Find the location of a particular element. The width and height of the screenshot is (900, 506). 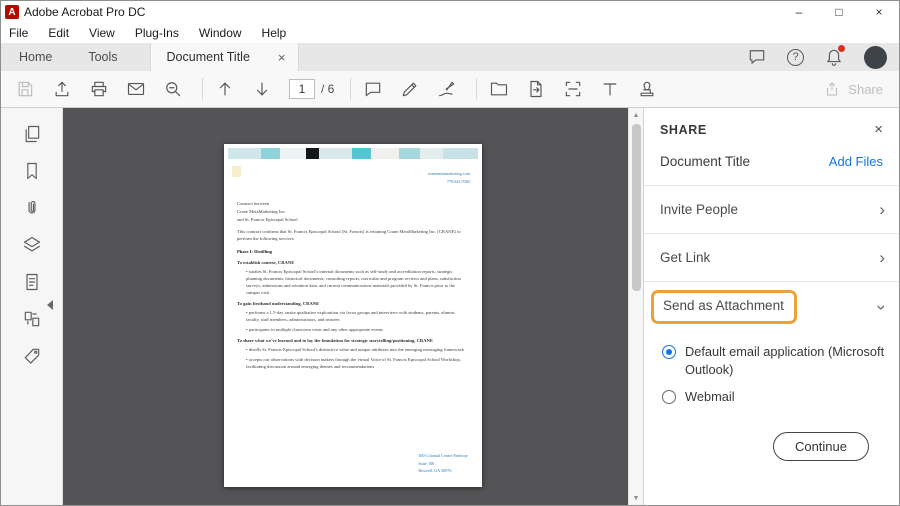

menu-bar: File Edit View Plug-Ins Window Help is located at coordinates (450, 33).